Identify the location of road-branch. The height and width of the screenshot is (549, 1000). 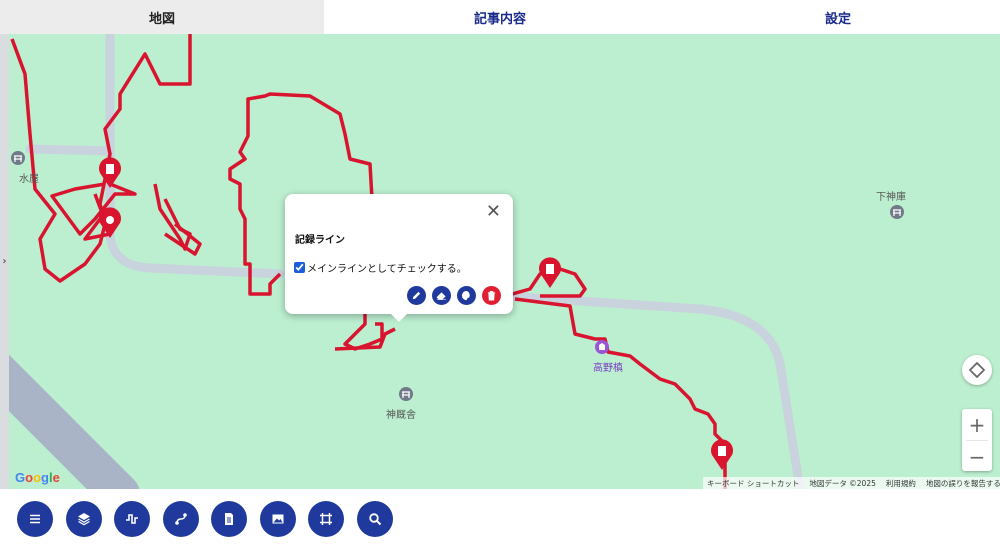
(70, 150).